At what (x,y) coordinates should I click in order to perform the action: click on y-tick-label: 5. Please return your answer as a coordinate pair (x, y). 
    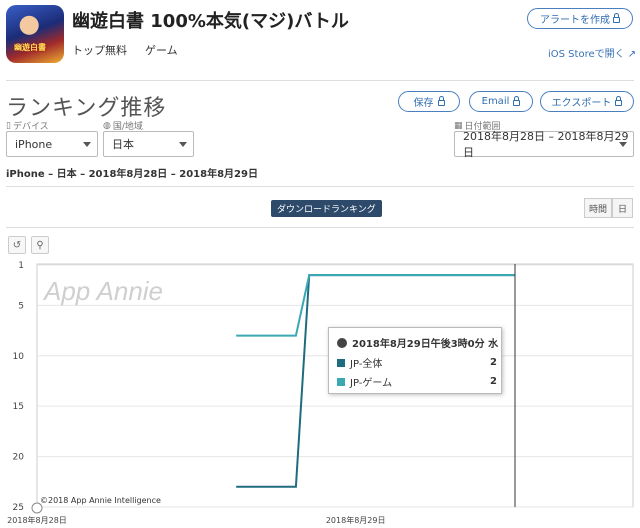
    Looking at the image, I should click on (21, 306).